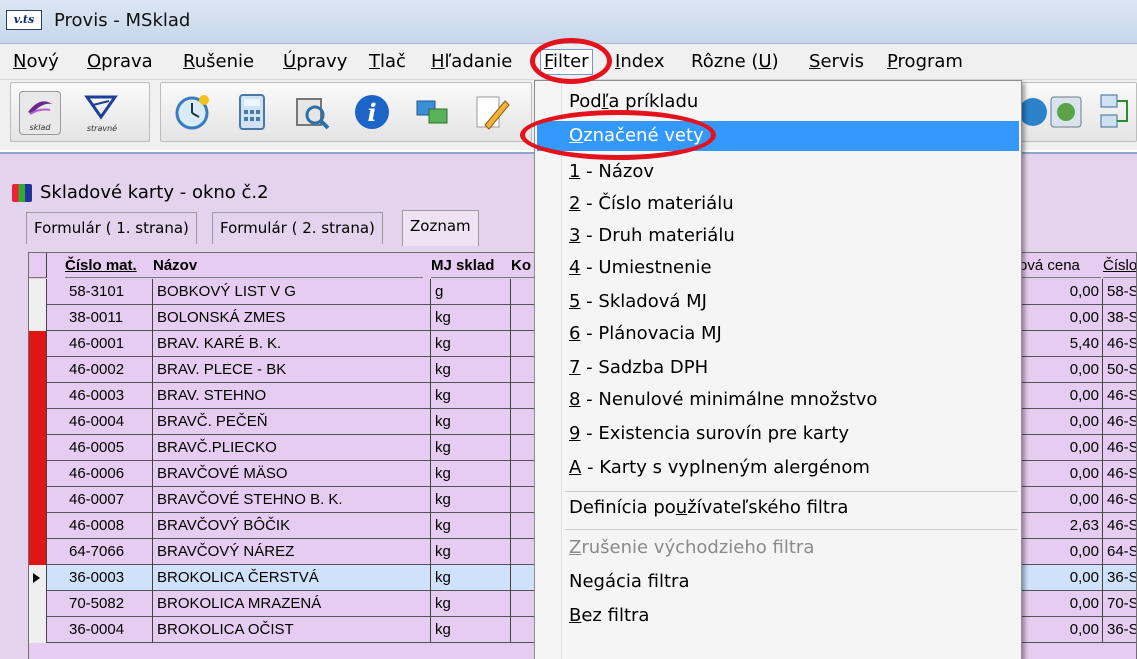 The image size is (1137, 659). Describe the element at coordinates (109, 552) in the screenshot. I see `cell-cislo: 64-7066` at that location.